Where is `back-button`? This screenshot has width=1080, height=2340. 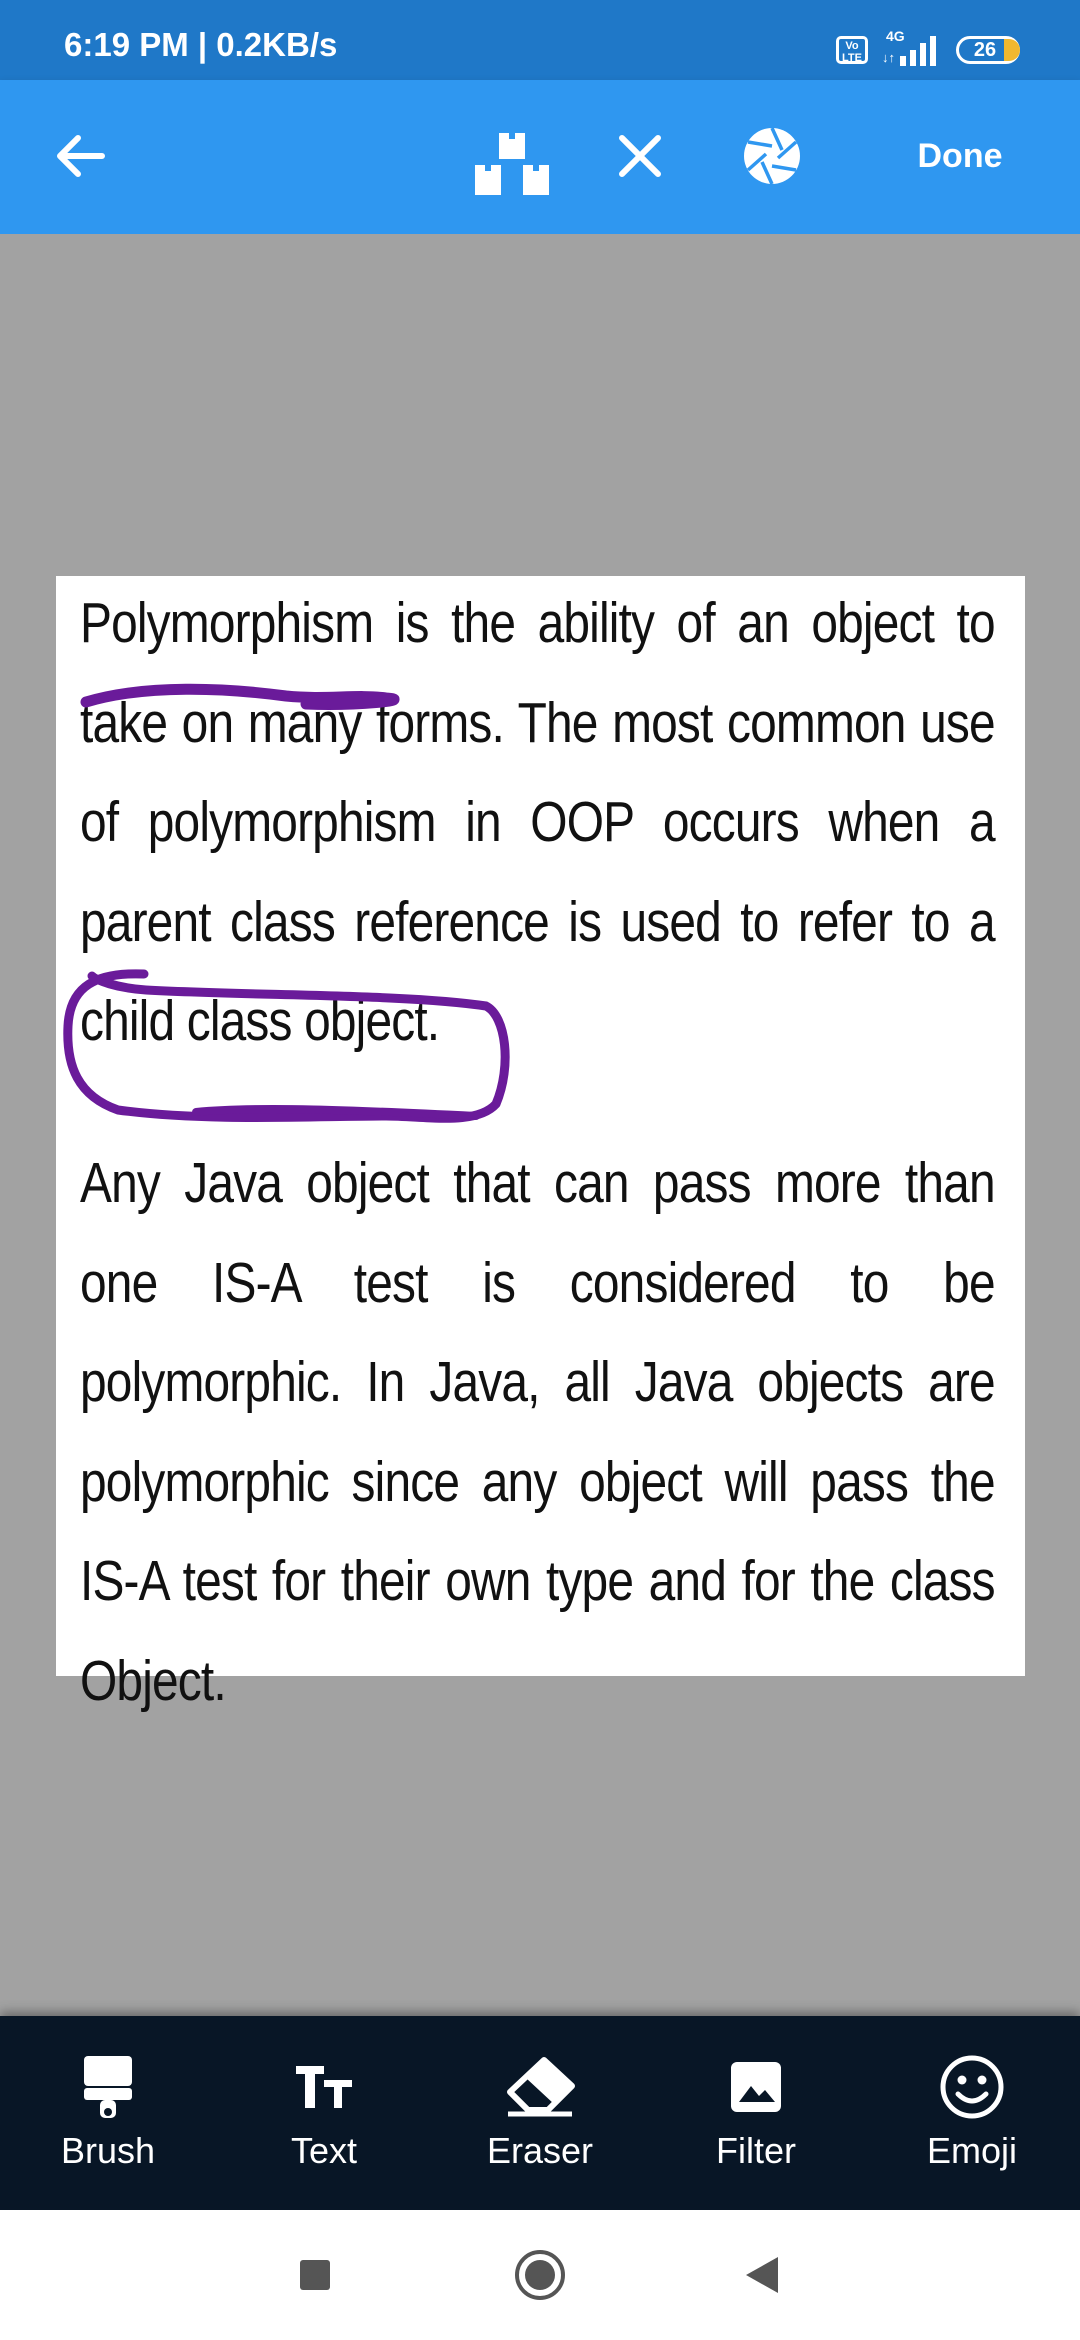 back-button is located at coordinates (80, 156).